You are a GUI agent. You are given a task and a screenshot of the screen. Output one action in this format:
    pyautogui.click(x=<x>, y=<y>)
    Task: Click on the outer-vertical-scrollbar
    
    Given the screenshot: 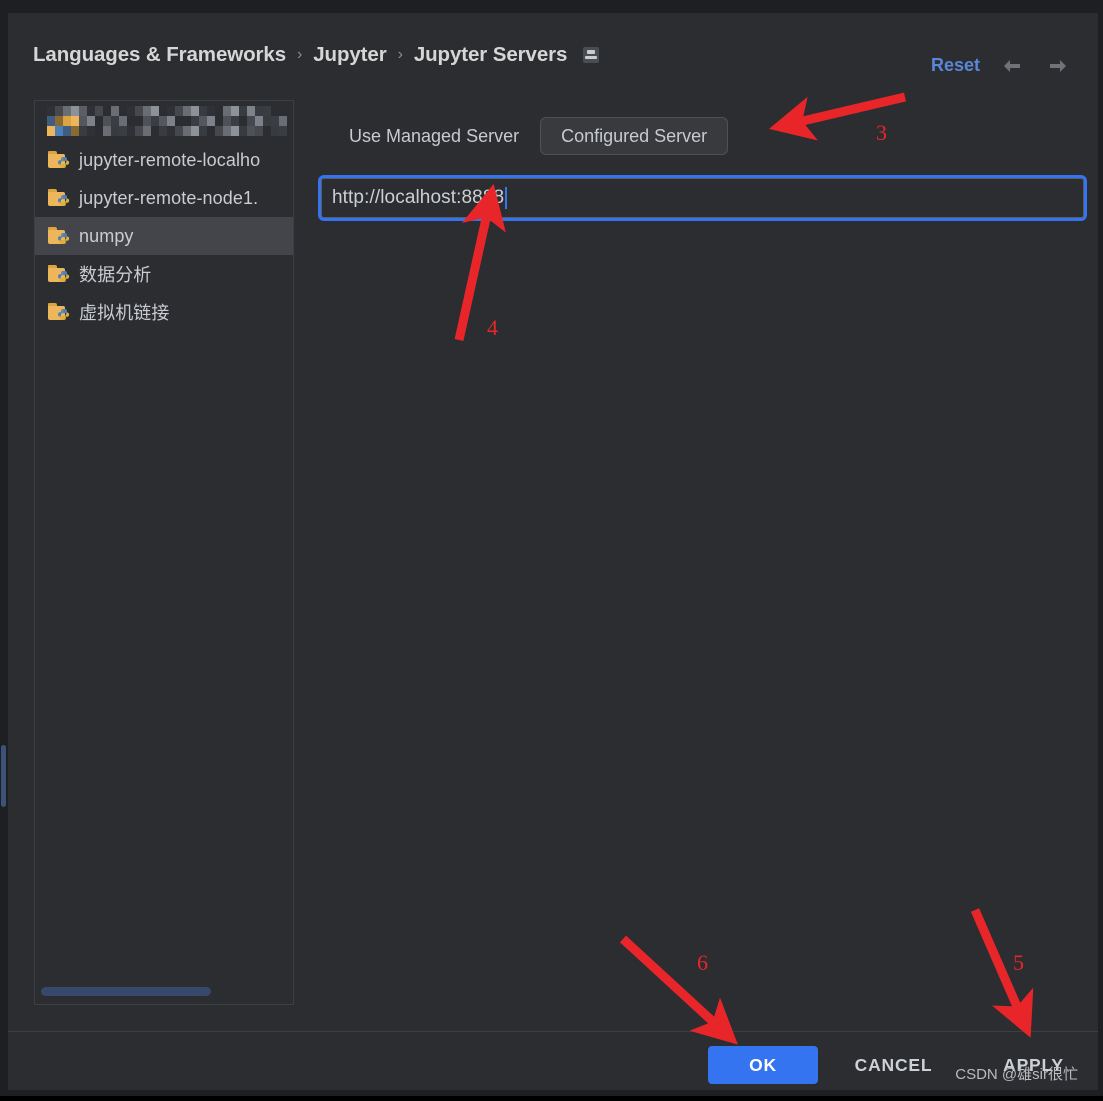 What is the action you would take?
    pyautogui.click(x=3, y=776)
    